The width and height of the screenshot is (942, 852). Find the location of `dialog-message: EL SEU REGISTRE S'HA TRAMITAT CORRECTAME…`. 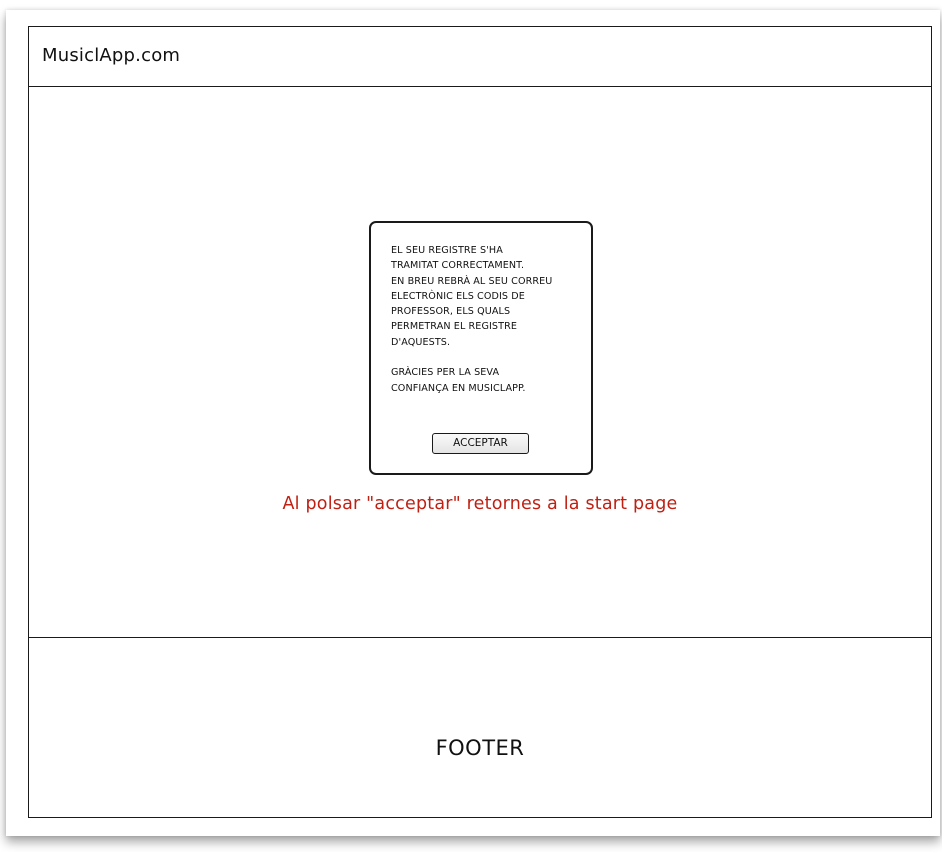

dialog-message: EL SEU REGISTRE S'HA TRAMITAT CORRECTAME… is located at coordinates (472, 319).